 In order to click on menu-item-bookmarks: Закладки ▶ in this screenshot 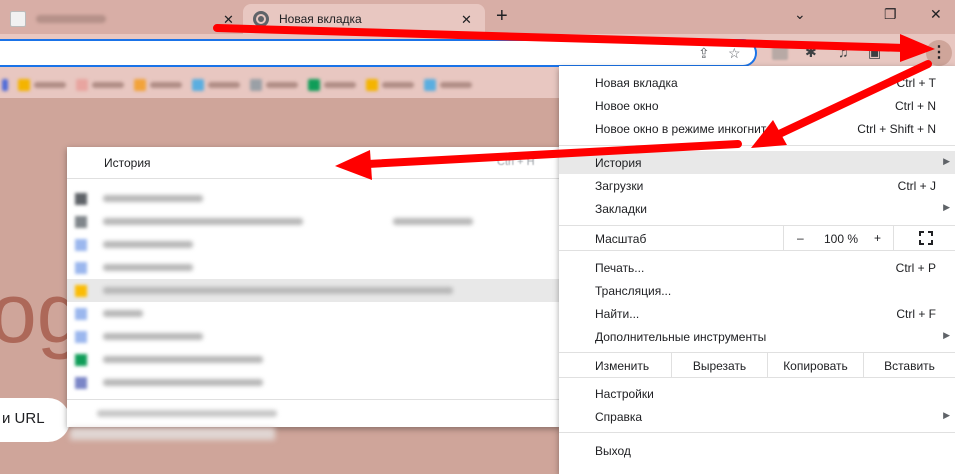, I will do `click(757, 208)`.